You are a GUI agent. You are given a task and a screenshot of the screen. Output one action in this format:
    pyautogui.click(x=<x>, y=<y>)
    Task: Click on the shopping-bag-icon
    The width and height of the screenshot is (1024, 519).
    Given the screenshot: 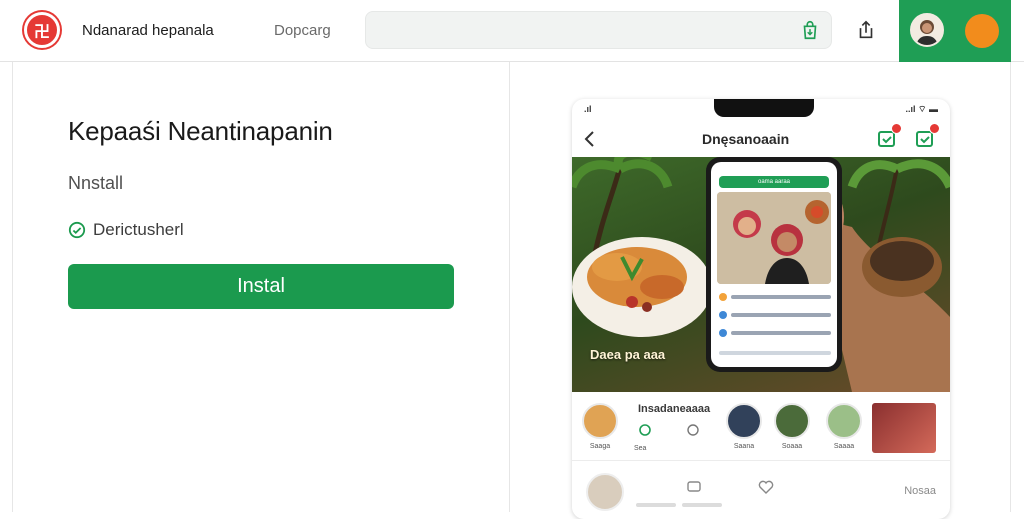 What is the action you would take?
    pyautogui.click(x=810, y=30)
    